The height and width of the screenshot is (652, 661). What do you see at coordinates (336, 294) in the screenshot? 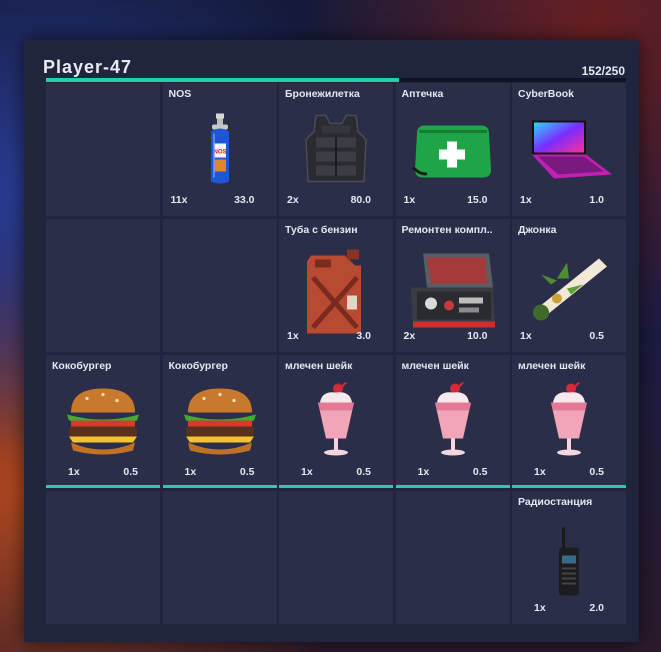
I see `jerrycan-icon` at bounding box center [336, 294].